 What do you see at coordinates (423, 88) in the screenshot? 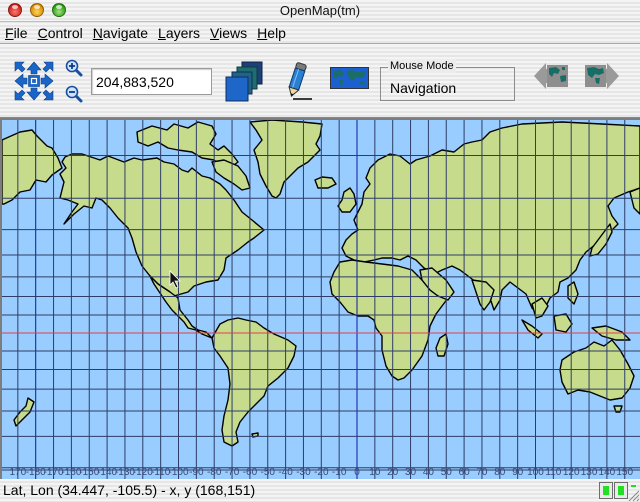
I see `mouse-mode-value: Navigation` at bounding box center [423, 88].